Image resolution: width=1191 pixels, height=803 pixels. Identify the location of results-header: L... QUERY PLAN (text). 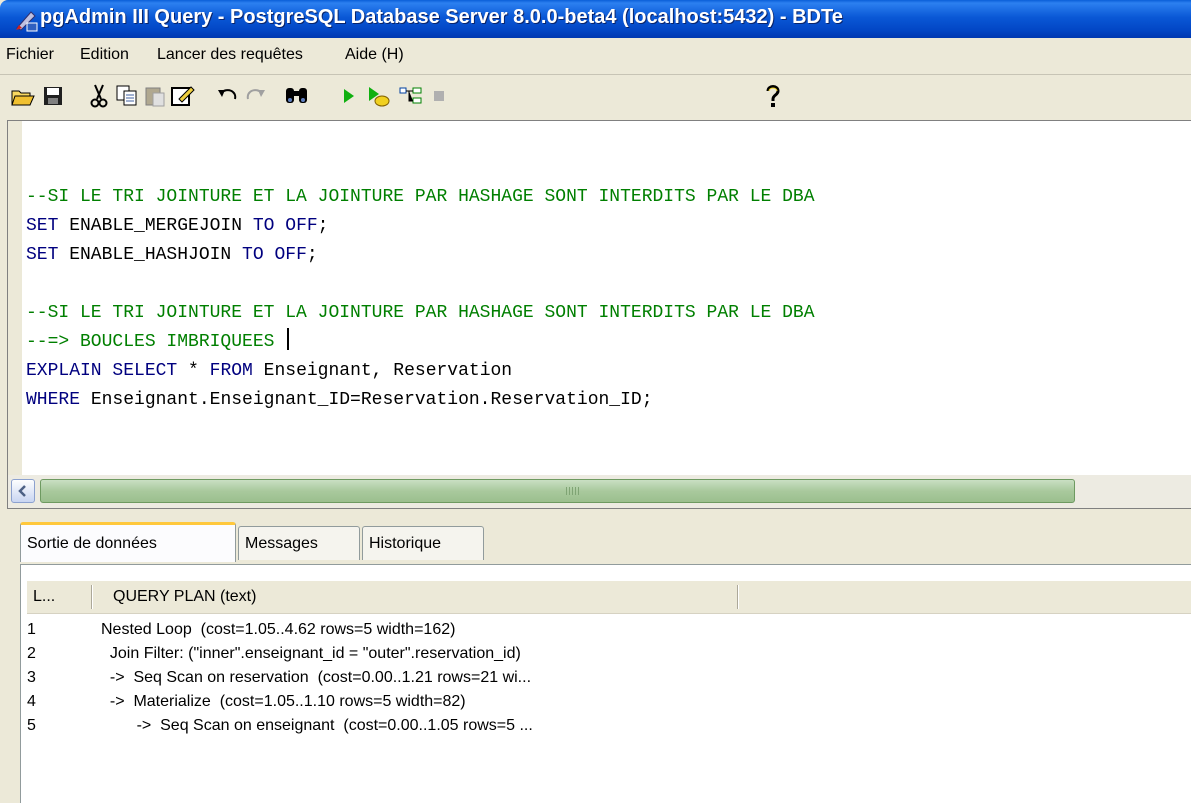
(609, 597).